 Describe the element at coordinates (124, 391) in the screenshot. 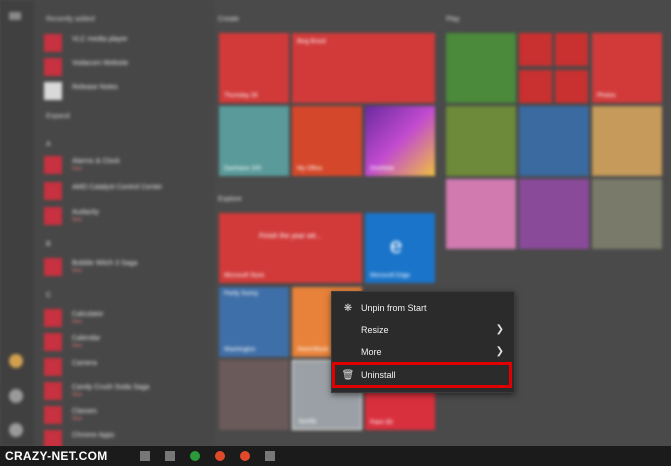

I see `list-item: Candy Crush Soda Saga New` at that location.